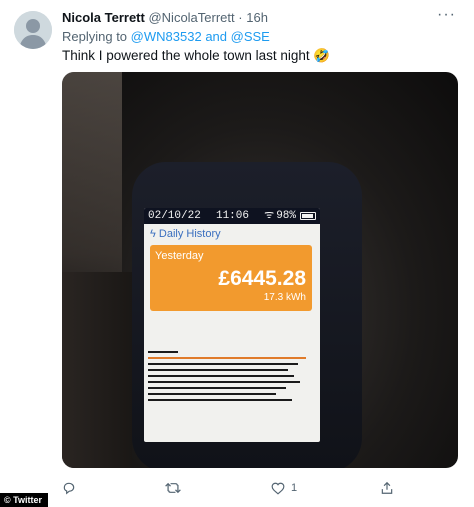 The height and width of the screenshot is (507, 474). I want to click on avatar, so click(33, 30).